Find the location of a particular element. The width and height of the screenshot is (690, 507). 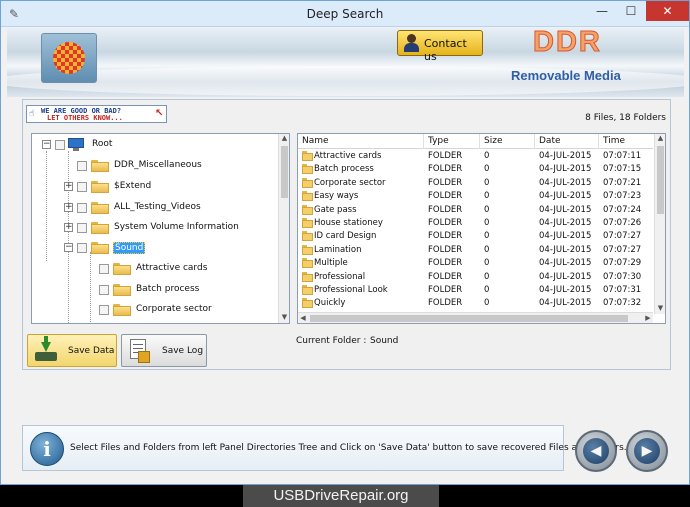

tree-node-label: $Extend is located at coordinates (133, 186).